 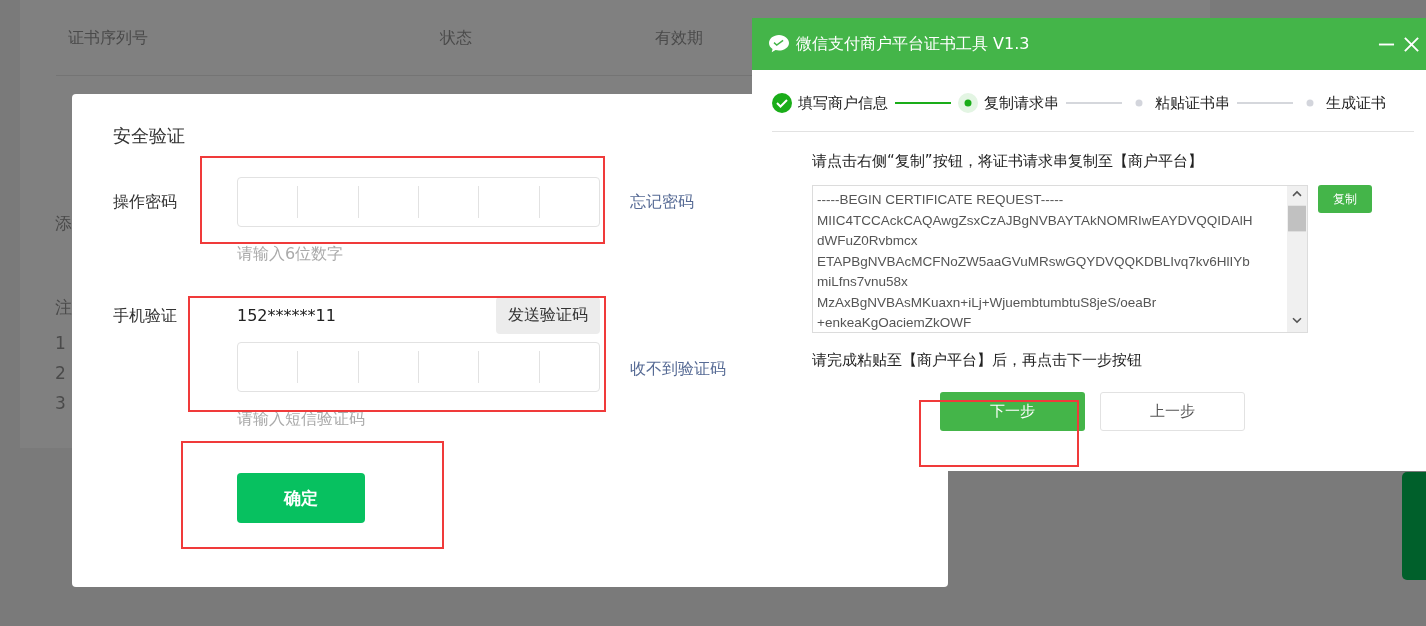 What do you see at coordinates (149, 136) in the screenshot?
I see `dialog-title: 安全验证` at bounding box center [149, 136].